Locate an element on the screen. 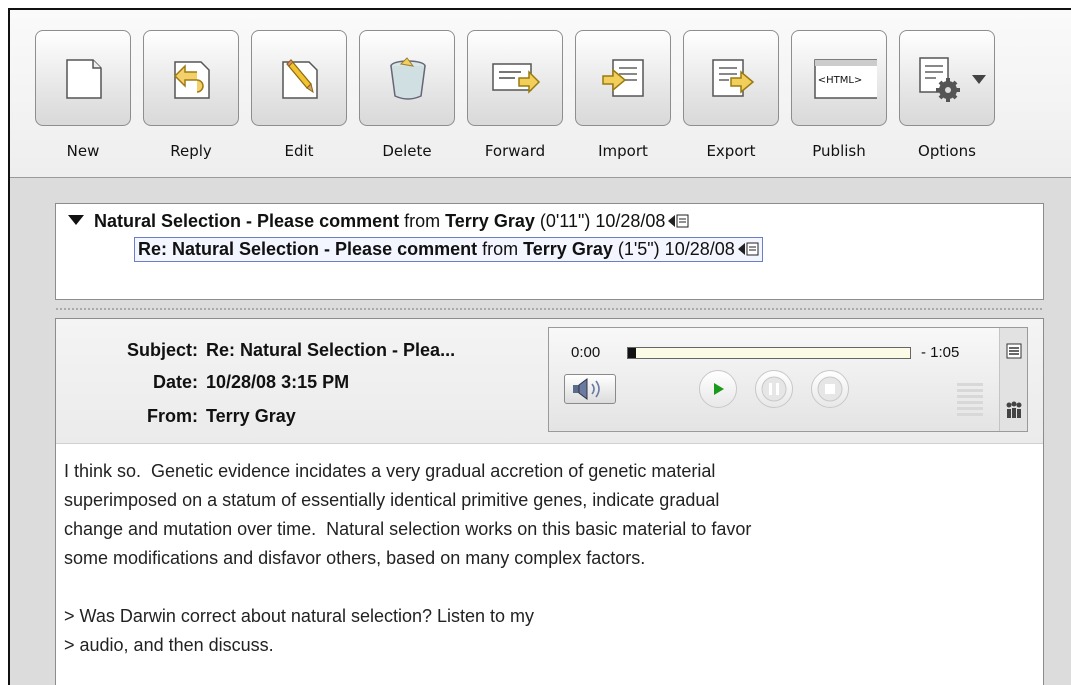 This screenshot has width=1071, height=685. export-icon is located at coordinates (733, 78).